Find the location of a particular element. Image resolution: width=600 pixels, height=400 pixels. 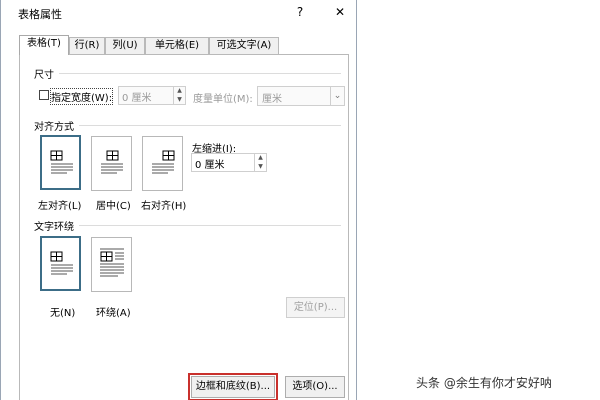

left-indent-value: 0 厘米 is located at coordinates (210, 165).